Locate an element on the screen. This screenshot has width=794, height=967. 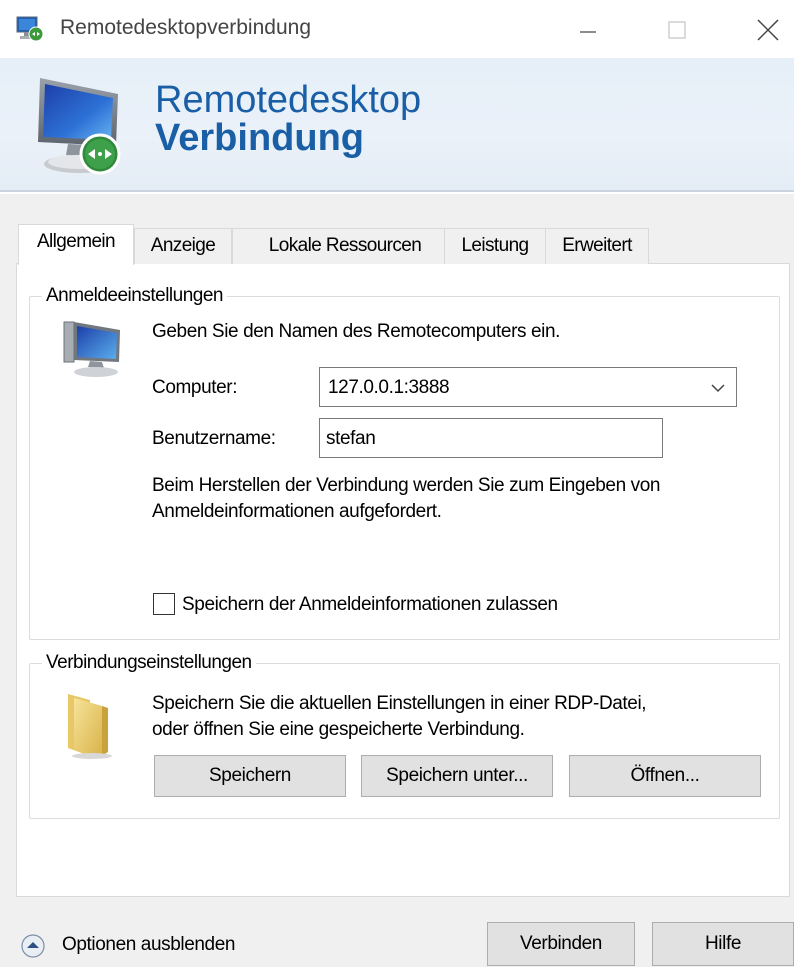
credential-info-line2: Anmeldeinformationen aufgefordert. is located at coordinates (297, 511).